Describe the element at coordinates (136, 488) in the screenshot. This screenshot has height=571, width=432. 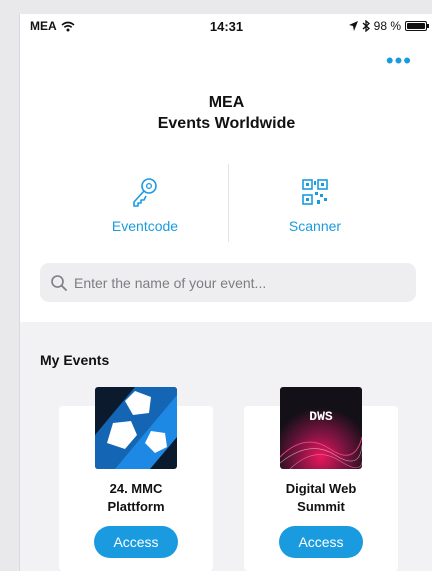
I see `event-name-line-1: 24. MMC` at that location.